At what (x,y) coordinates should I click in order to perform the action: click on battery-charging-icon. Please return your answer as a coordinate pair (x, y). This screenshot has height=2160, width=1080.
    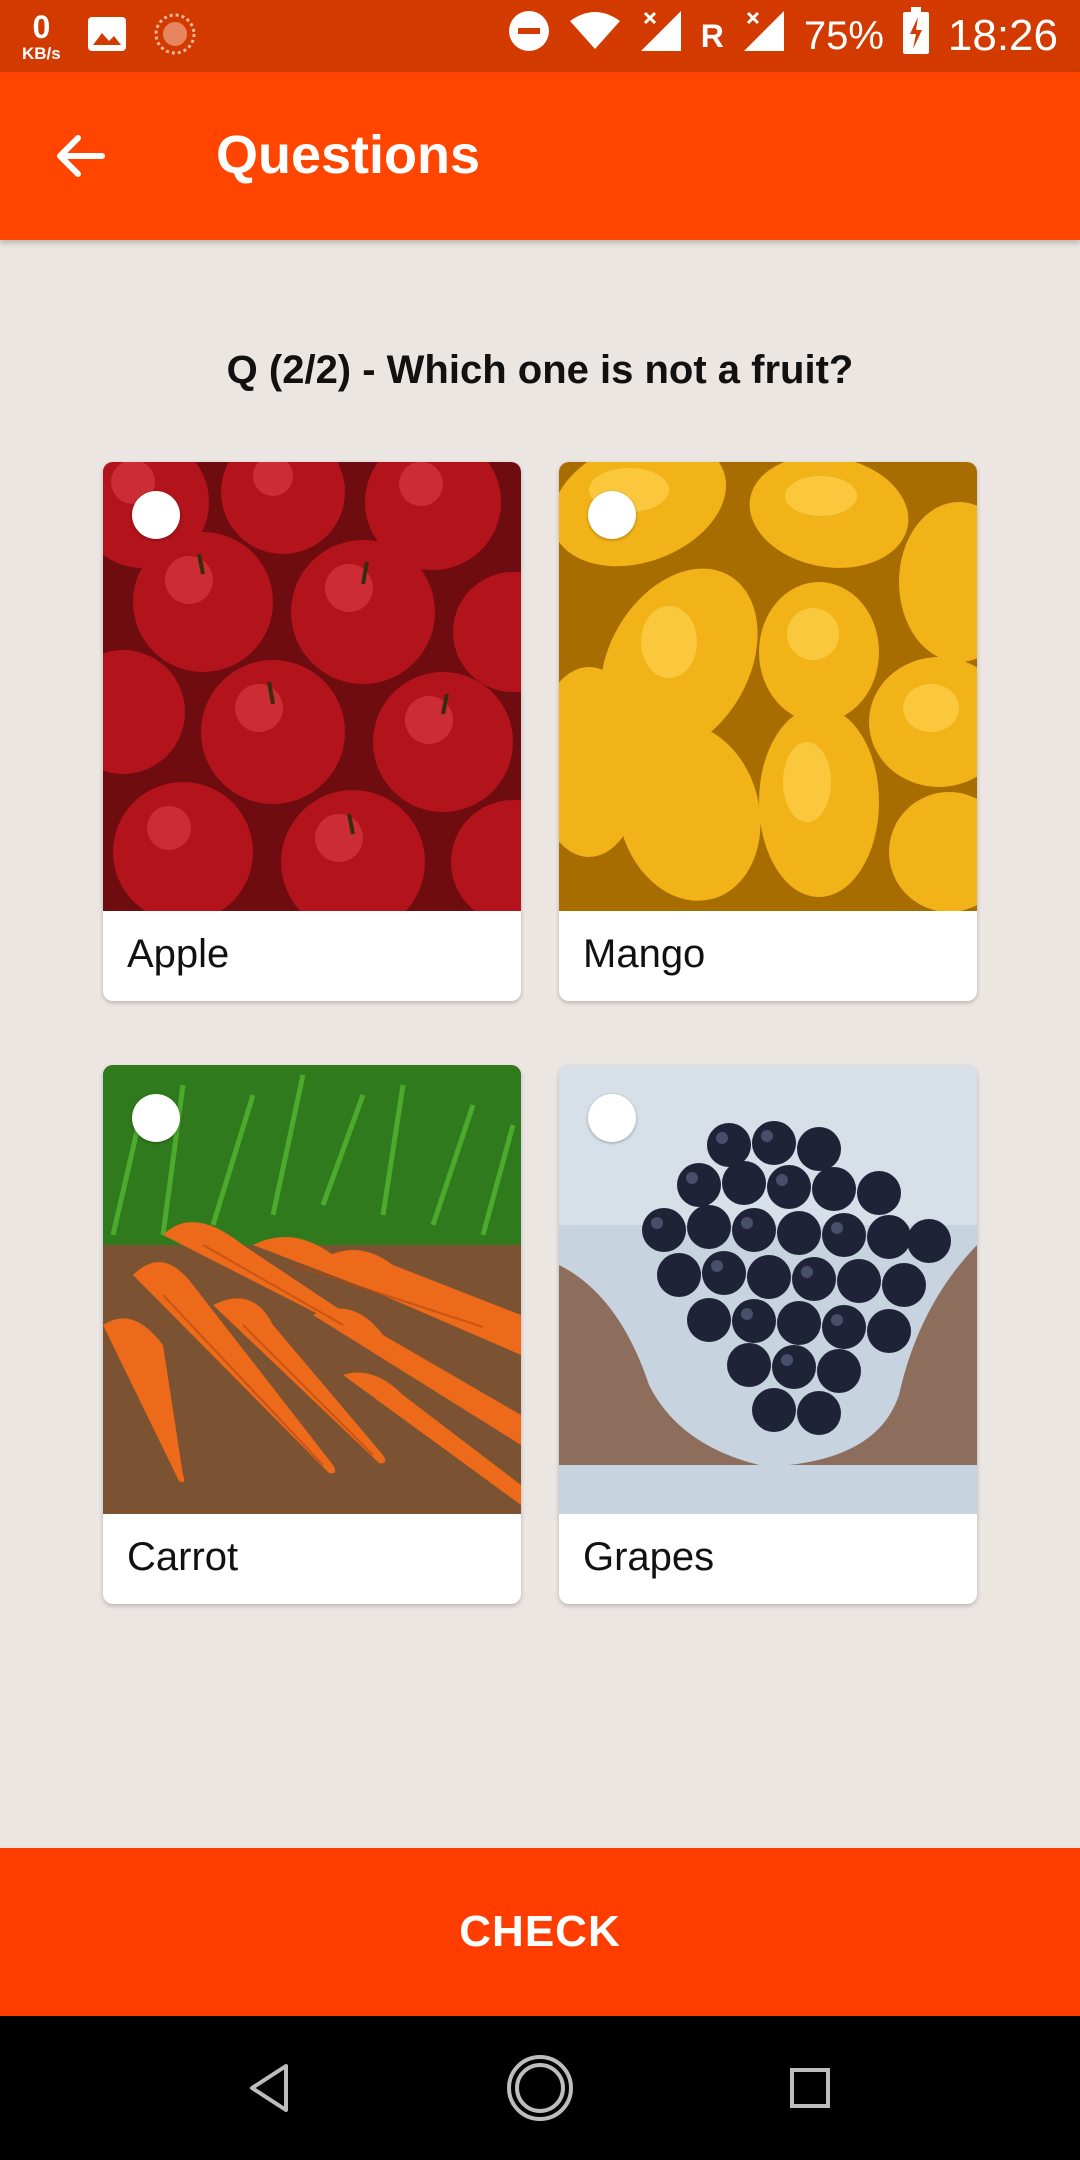
    Looking at the image, I should click on (916, 36).